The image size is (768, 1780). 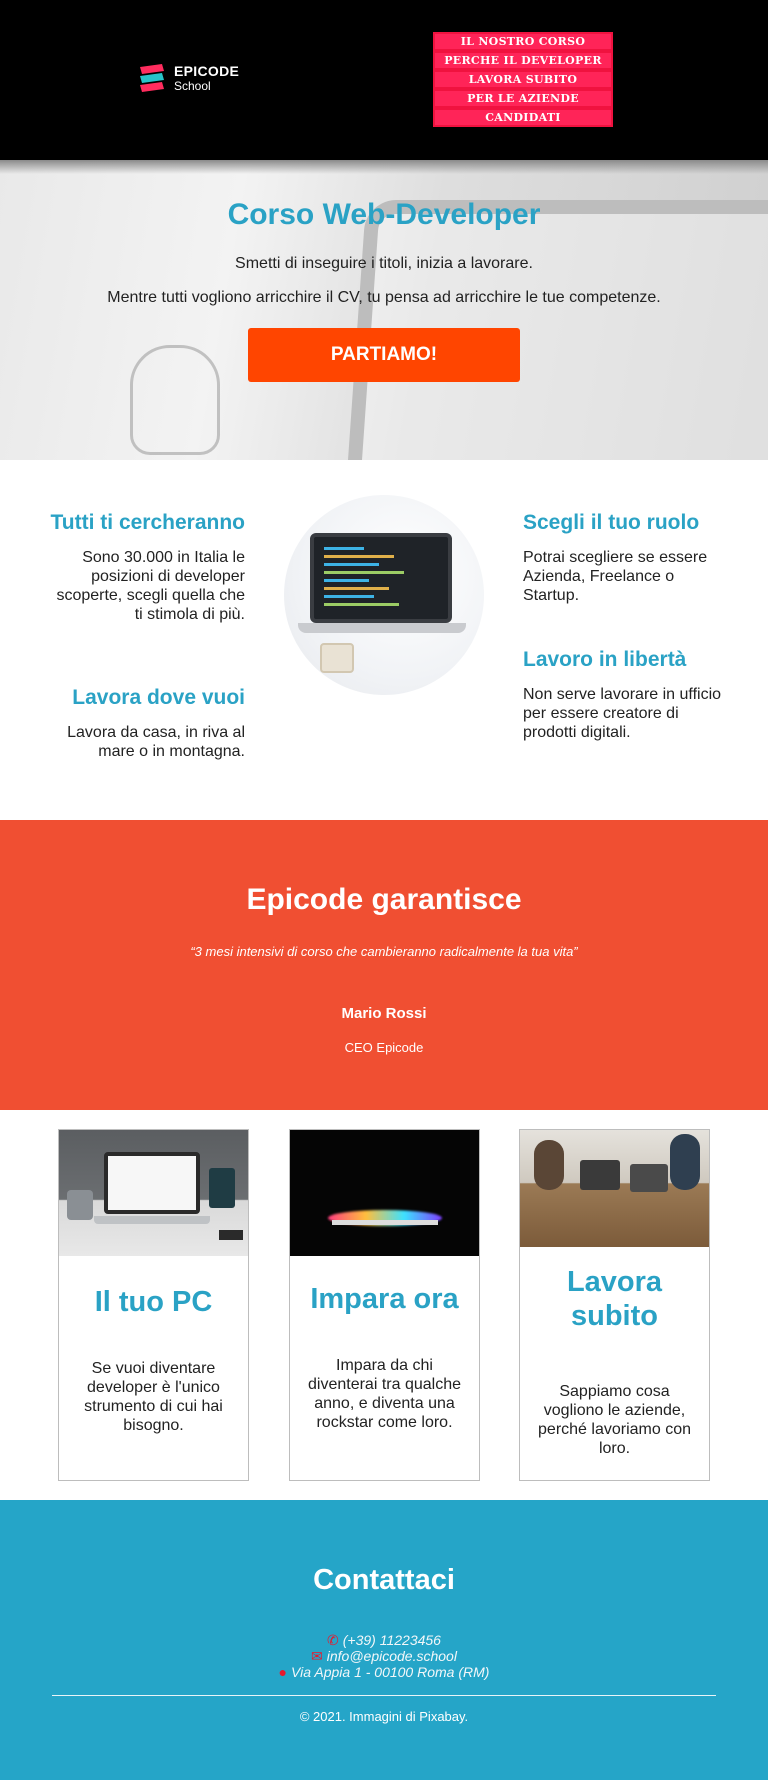 What do you see at coordinates (605, 659) in the screenshot?
I see `feature-title: Lavoro in libertà` at bounding box center [605, 659].